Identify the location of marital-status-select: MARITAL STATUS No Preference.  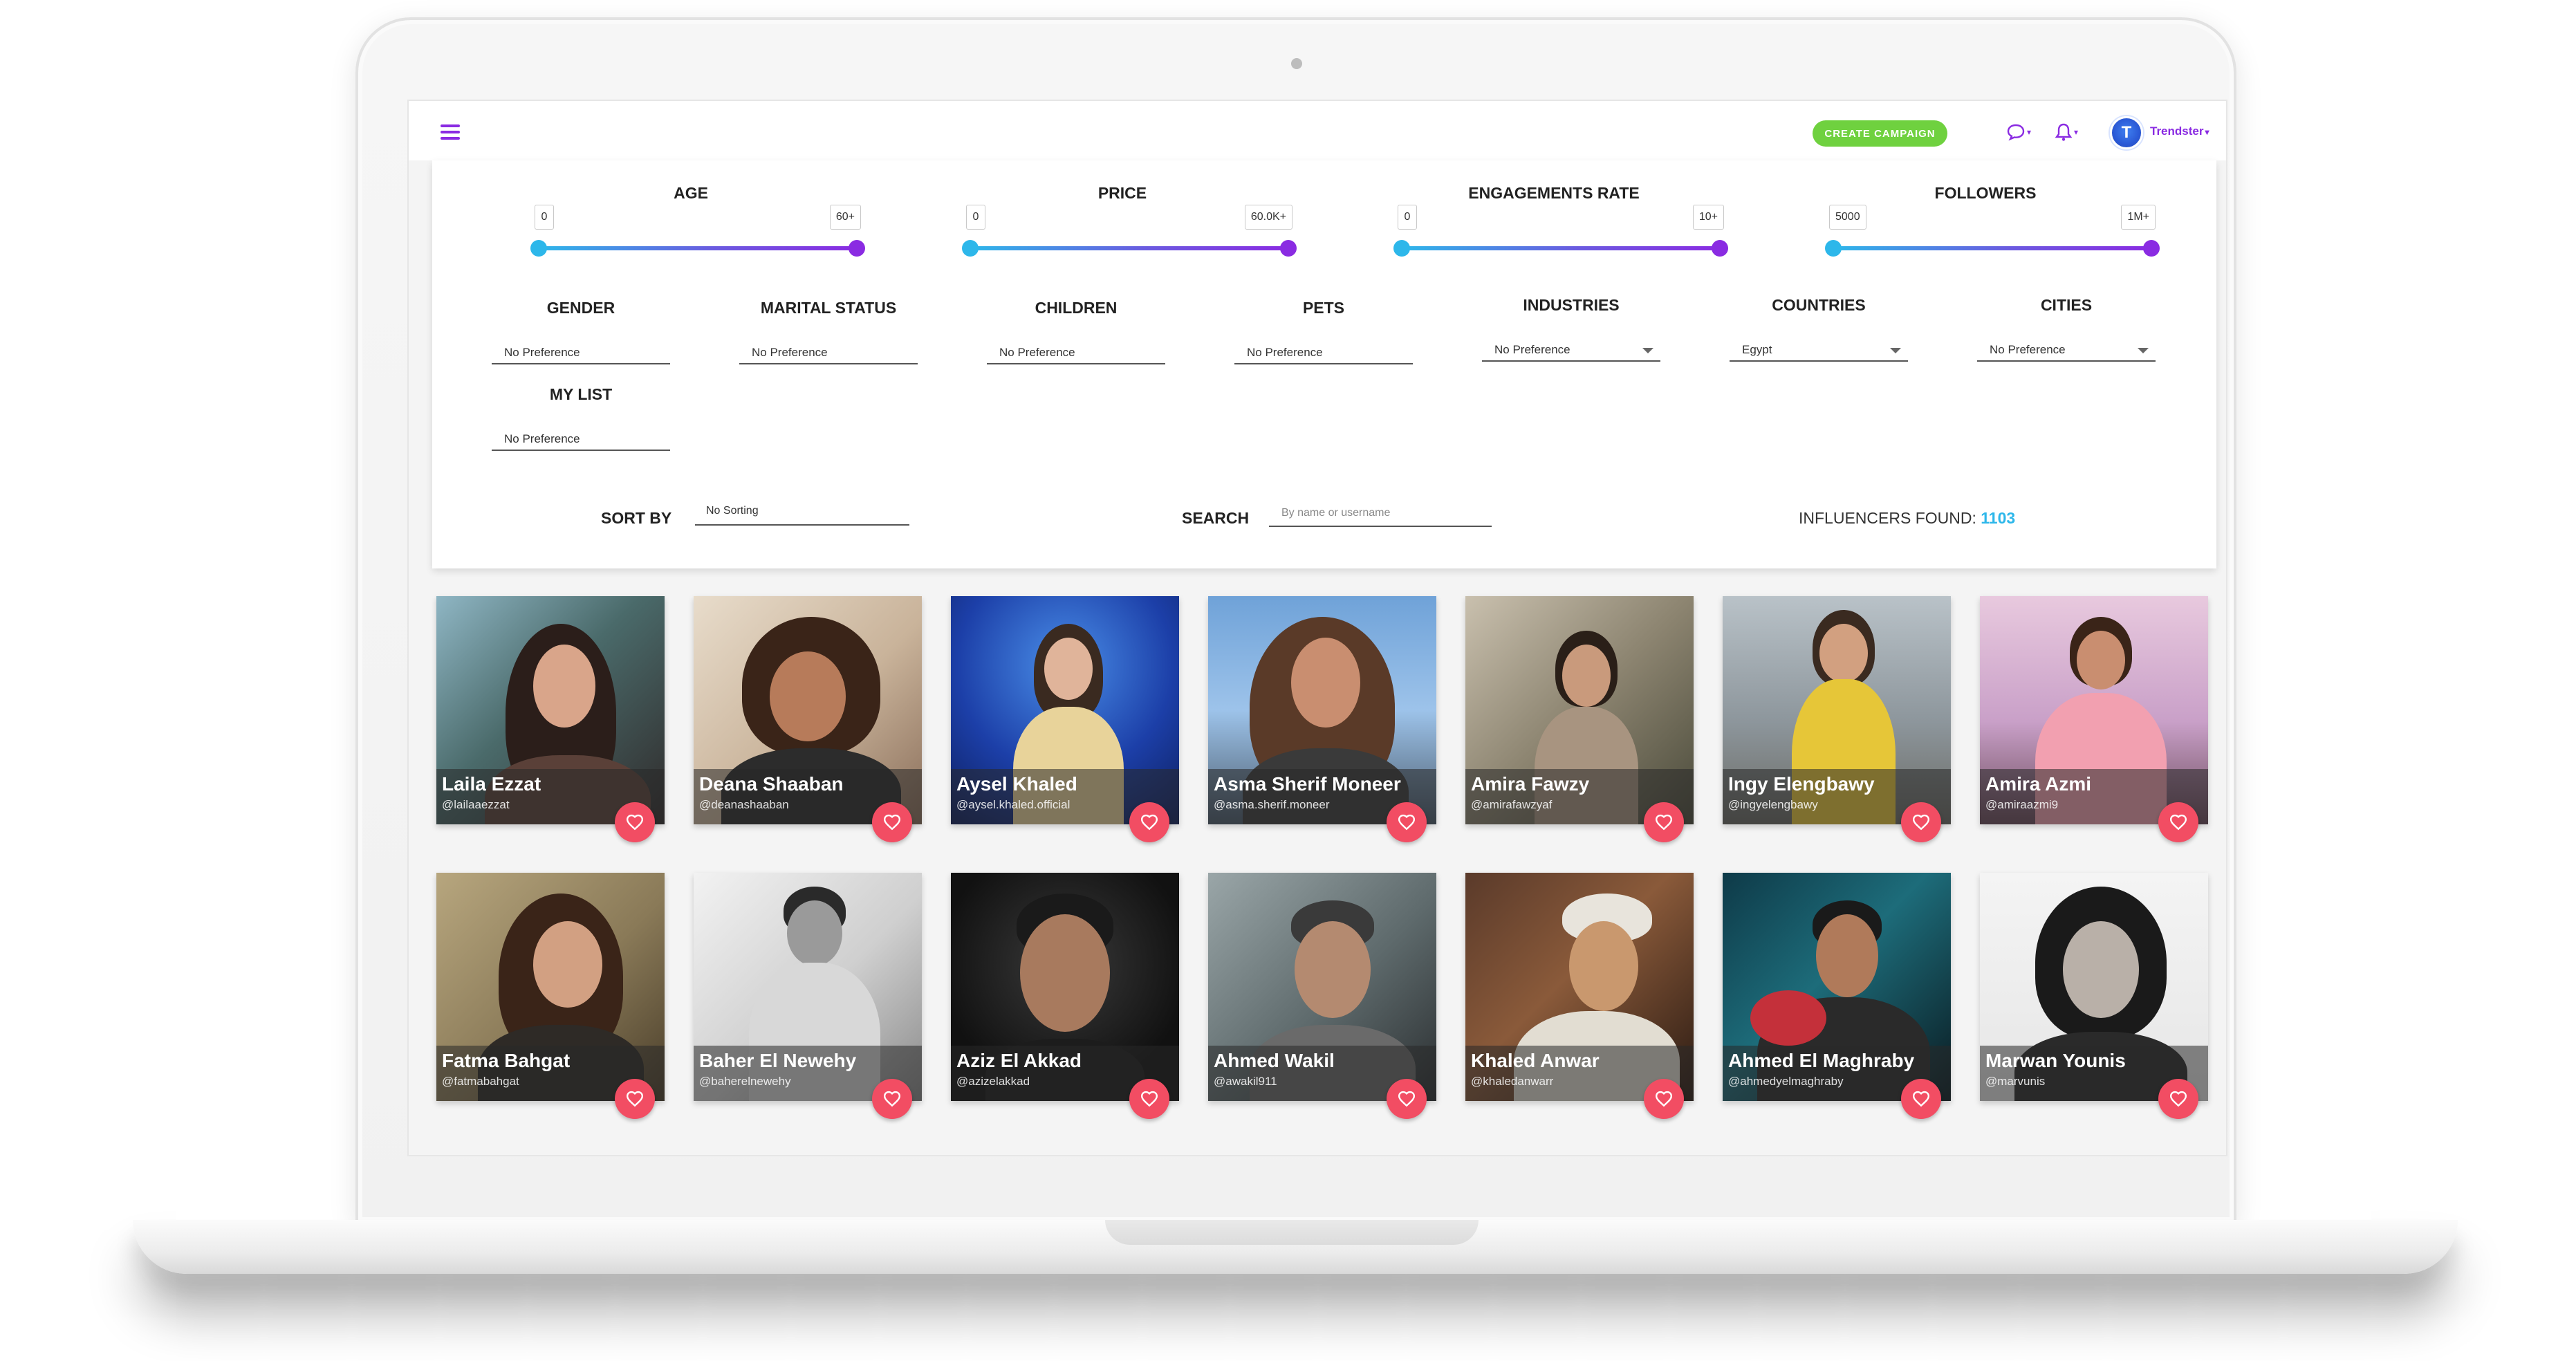
(829, 331).